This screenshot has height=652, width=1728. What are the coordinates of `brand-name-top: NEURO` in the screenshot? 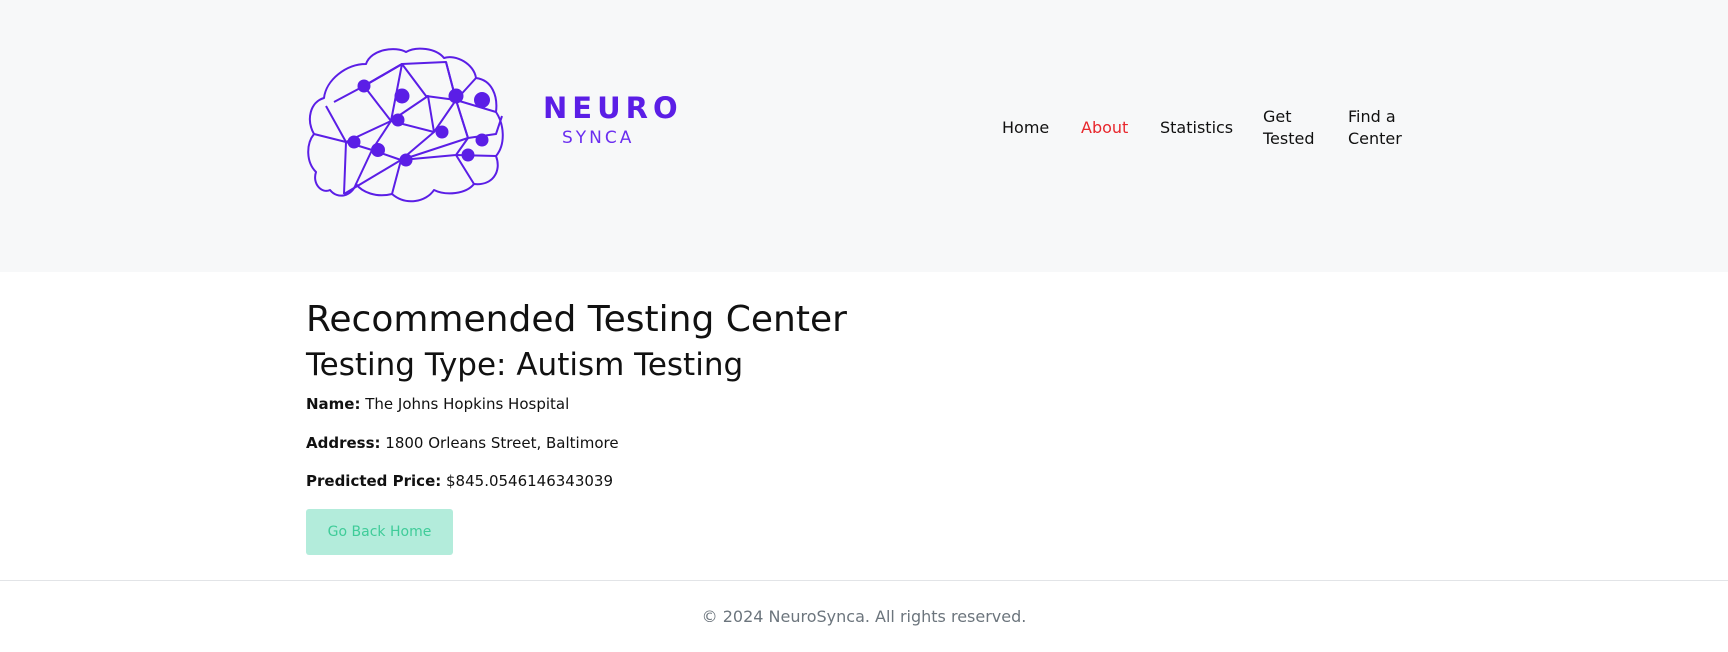 It's located at (613, 108).